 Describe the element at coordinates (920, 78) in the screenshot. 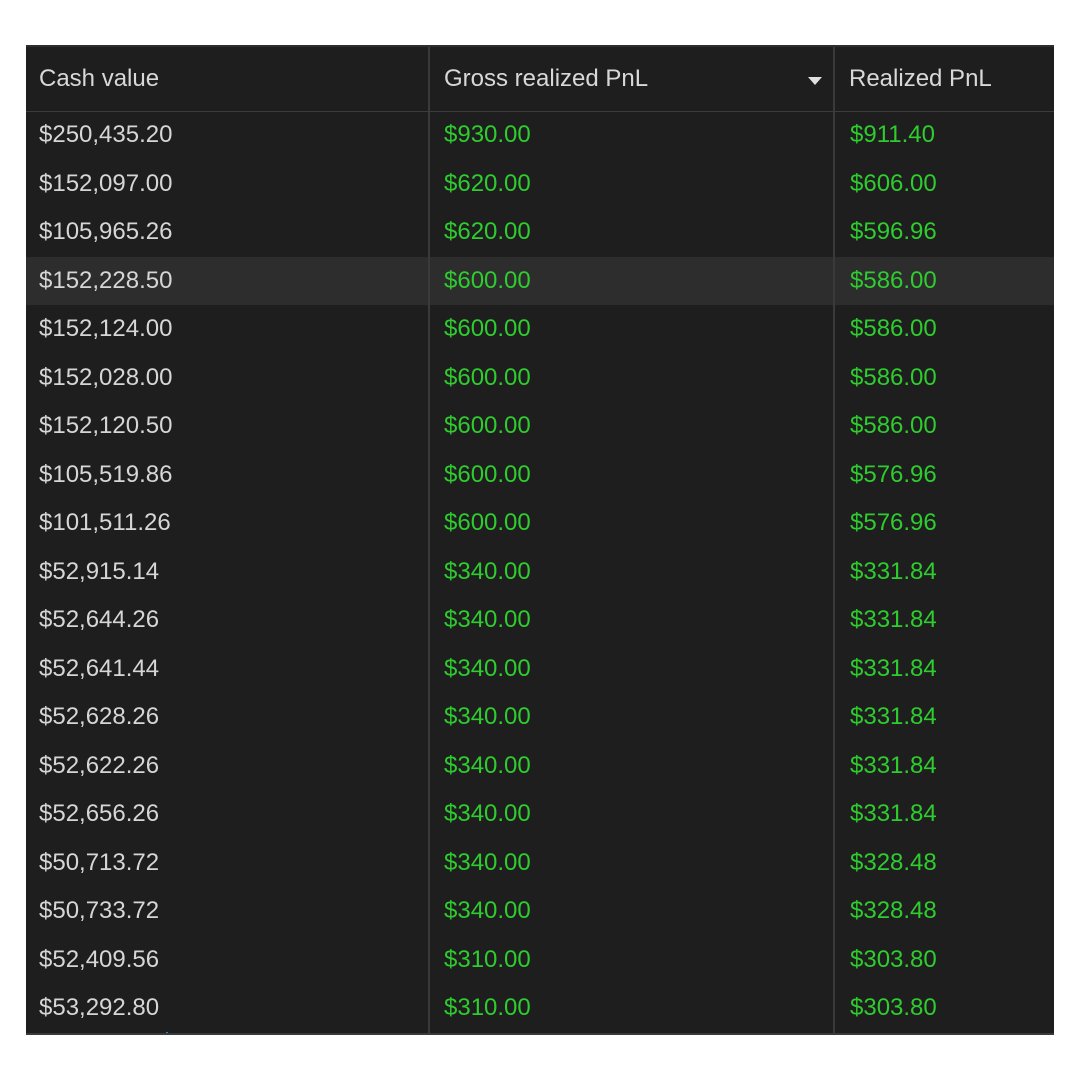

I see `column-header-label: Realized PnL` at that location.